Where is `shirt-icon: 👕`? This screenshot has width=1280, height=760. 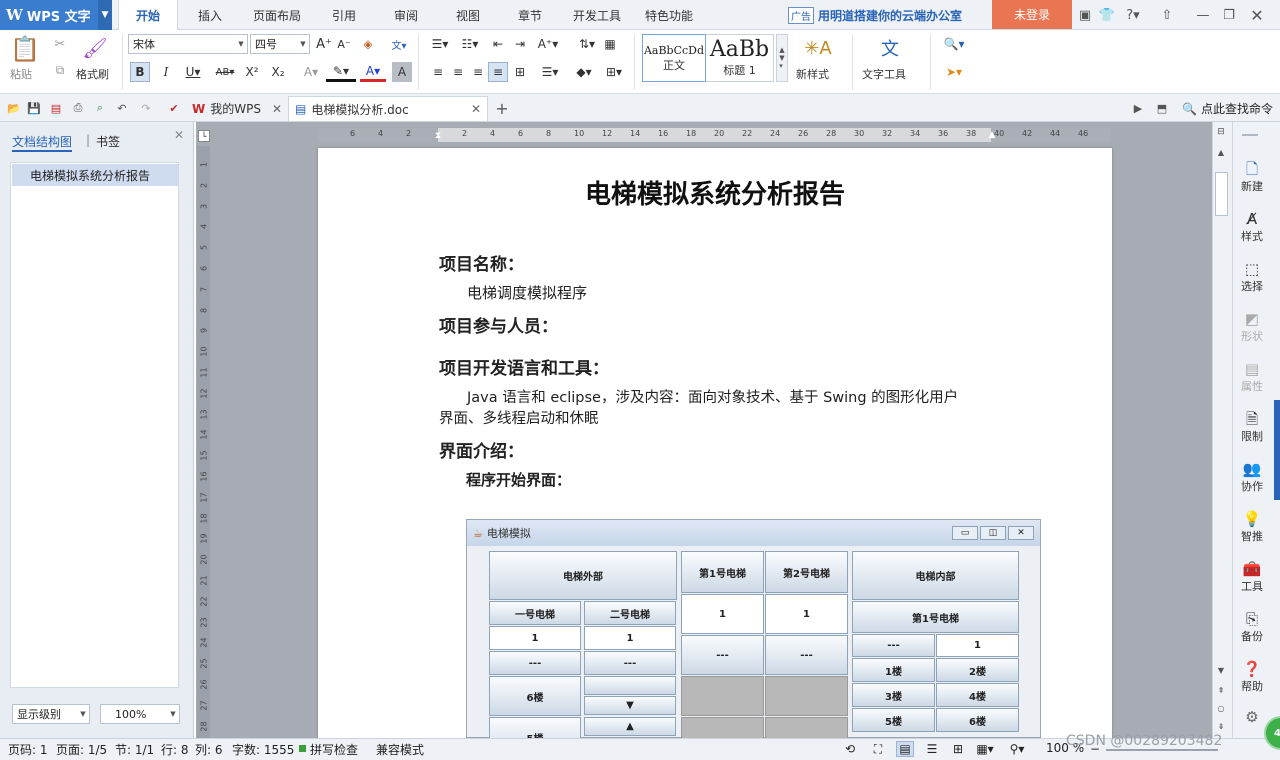 shirt-icon: 👕 is located at coordinates (1107, 15).